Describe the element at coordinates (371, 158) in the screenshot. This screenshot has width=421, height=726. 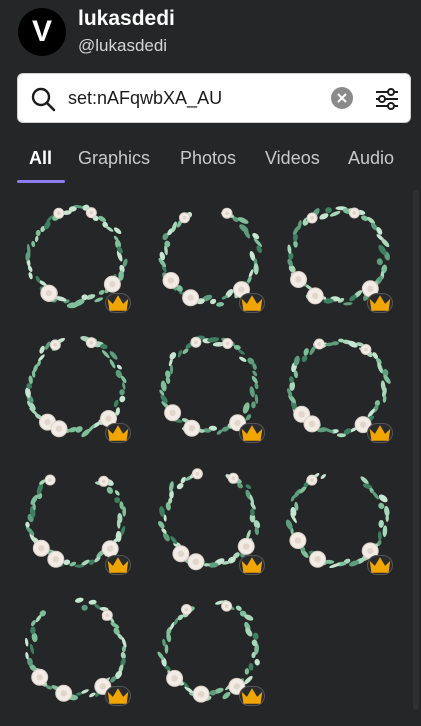
I see `tab-audio: Audio` at that location.